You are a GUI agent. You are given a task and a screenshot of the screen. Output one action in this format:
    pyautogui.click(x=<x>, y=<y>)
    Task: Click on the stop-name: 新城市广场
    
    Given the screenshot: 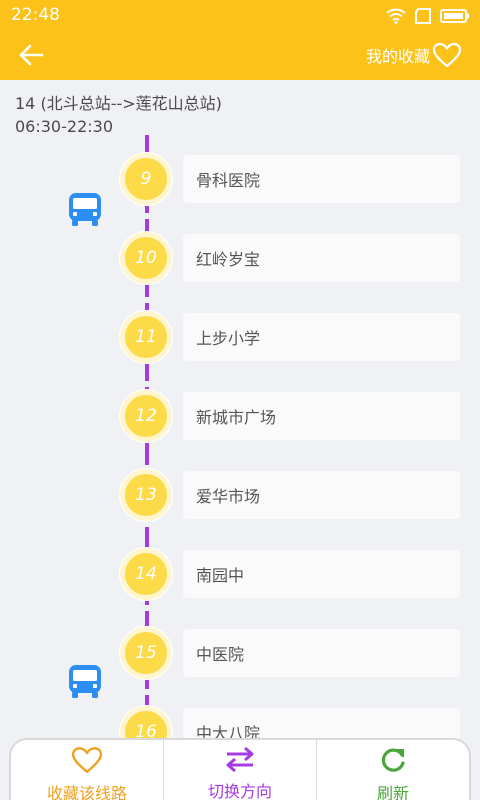 What is the action you would take?
    pyautogui.click(x=321, y=416)
    